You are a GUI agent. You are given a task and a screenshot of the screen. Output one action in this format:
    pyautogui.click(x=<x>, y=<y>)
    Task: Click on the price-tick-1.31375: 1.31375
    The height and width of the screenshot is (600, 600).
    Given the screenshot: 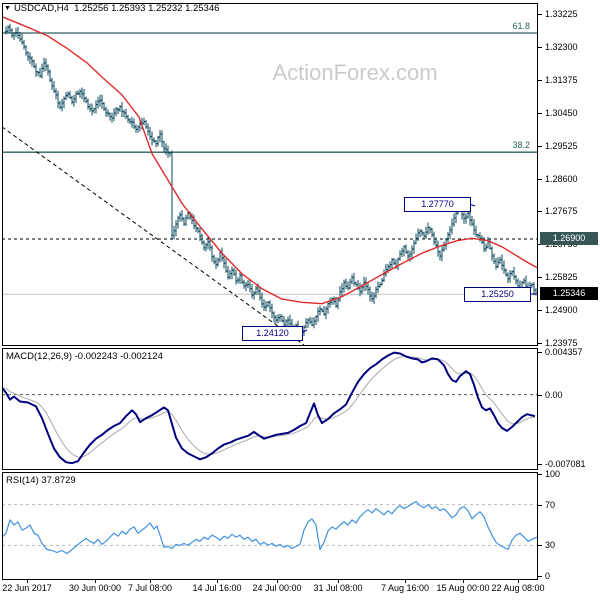 What is the action you would take?
    pyautogui.click(x=561, y=80)
    